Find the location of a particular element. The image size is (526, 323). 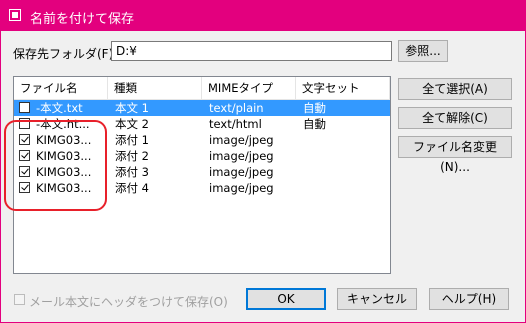

dialog-title: 名前を付けて保存 is located at coordinates (82, 19).